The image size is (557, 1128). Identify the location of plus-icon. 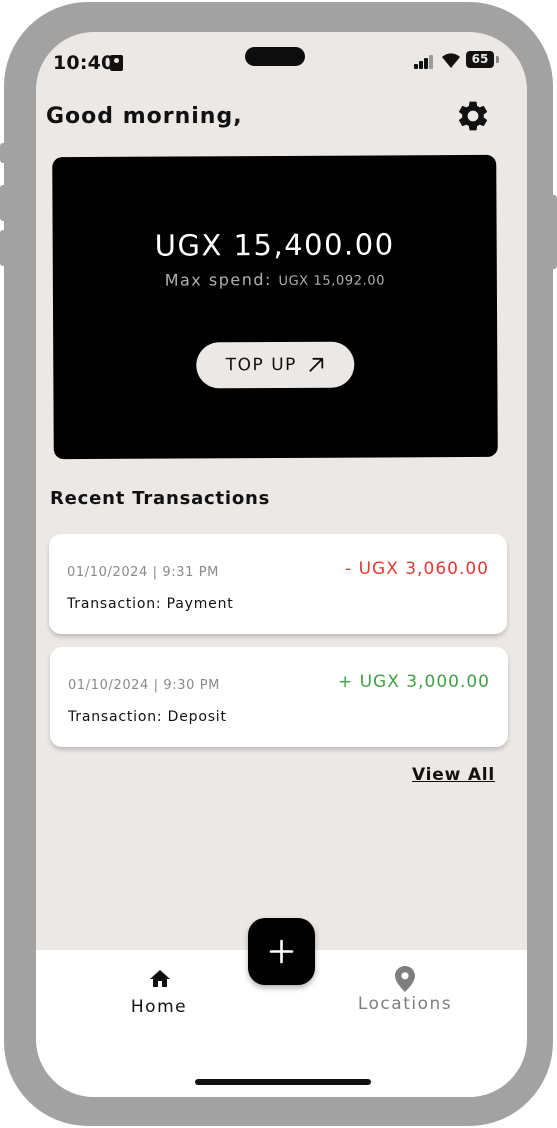
(281, 951).